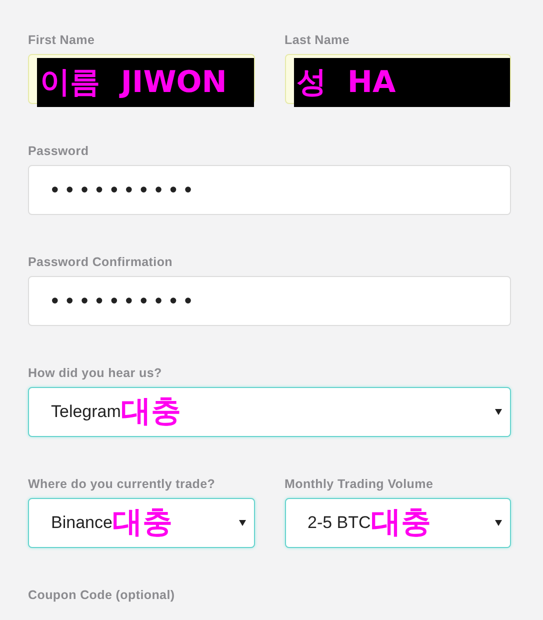 The width and height of the screenshot is (543, 620). Describe the element at coordinates (317, 40) in the screenshot. I see `field-label: Last Name` at that location.